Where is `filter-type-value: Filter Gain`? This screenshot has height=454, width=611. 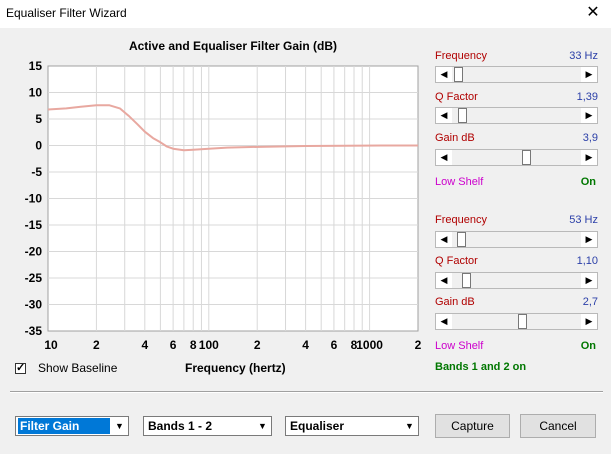 filter-type-value: Filter Gain is located at coordinates (64, 426).